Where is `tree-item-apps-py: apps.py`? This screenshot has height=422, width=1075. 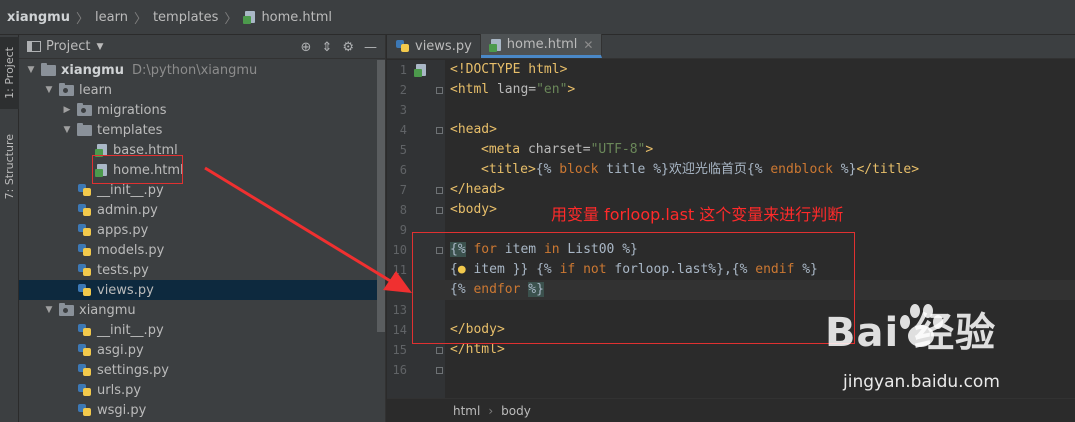
tree-item-apps-py: apps.py is located at coordinates (198, 230).